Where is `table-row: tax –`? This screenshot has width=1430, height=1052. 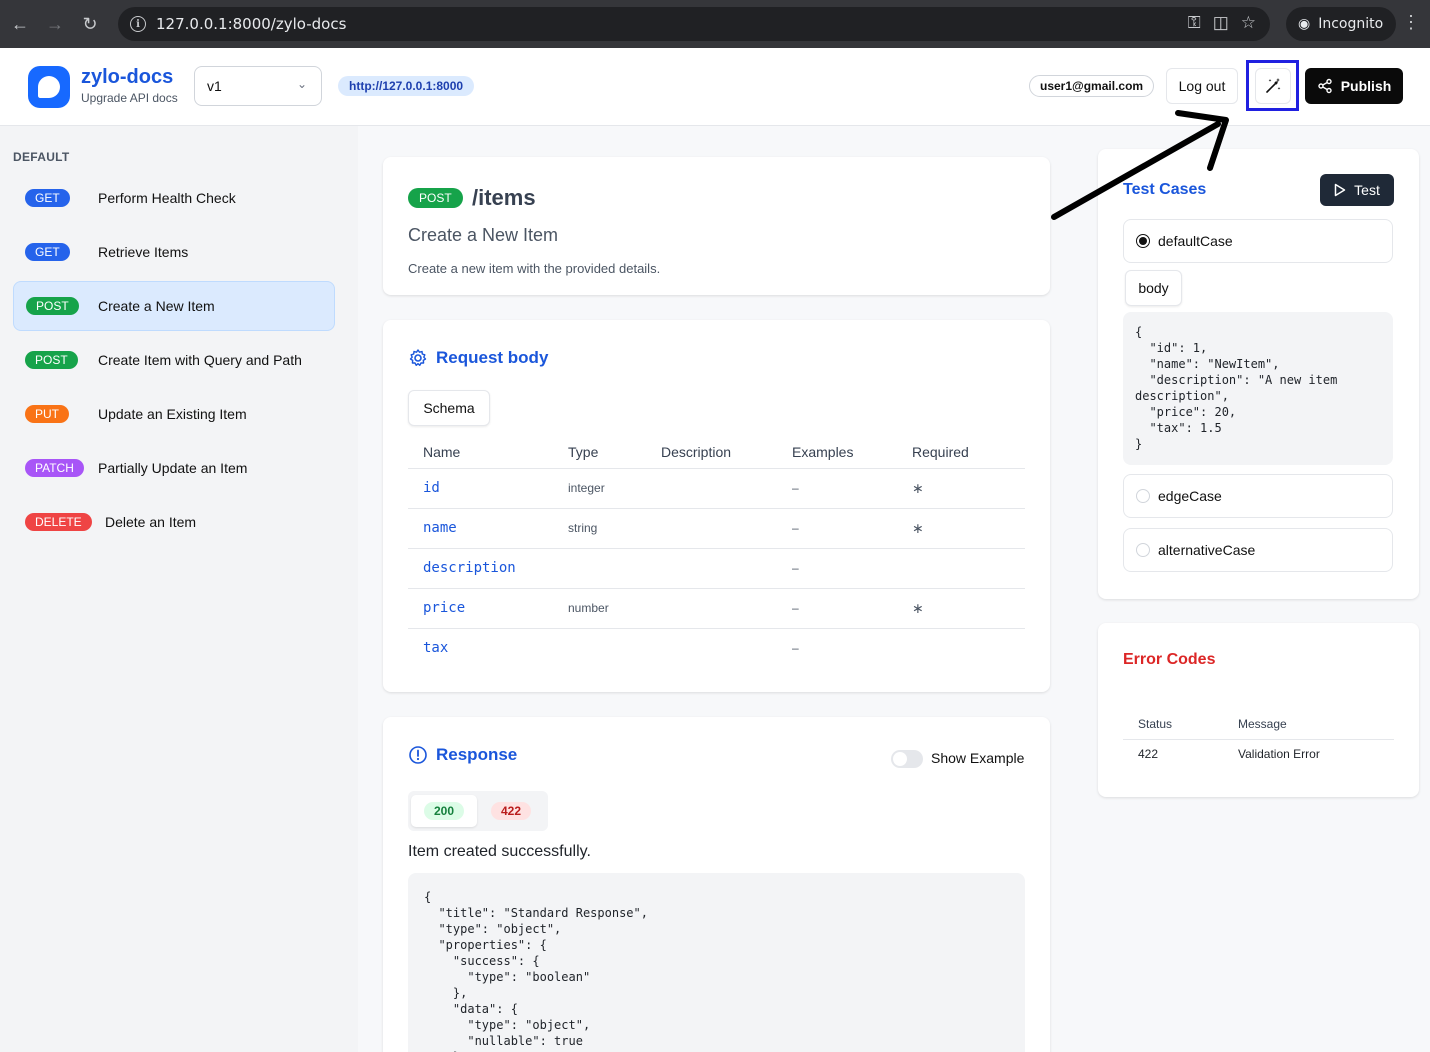 table-row: tax – is located at coordinates (716, 648).